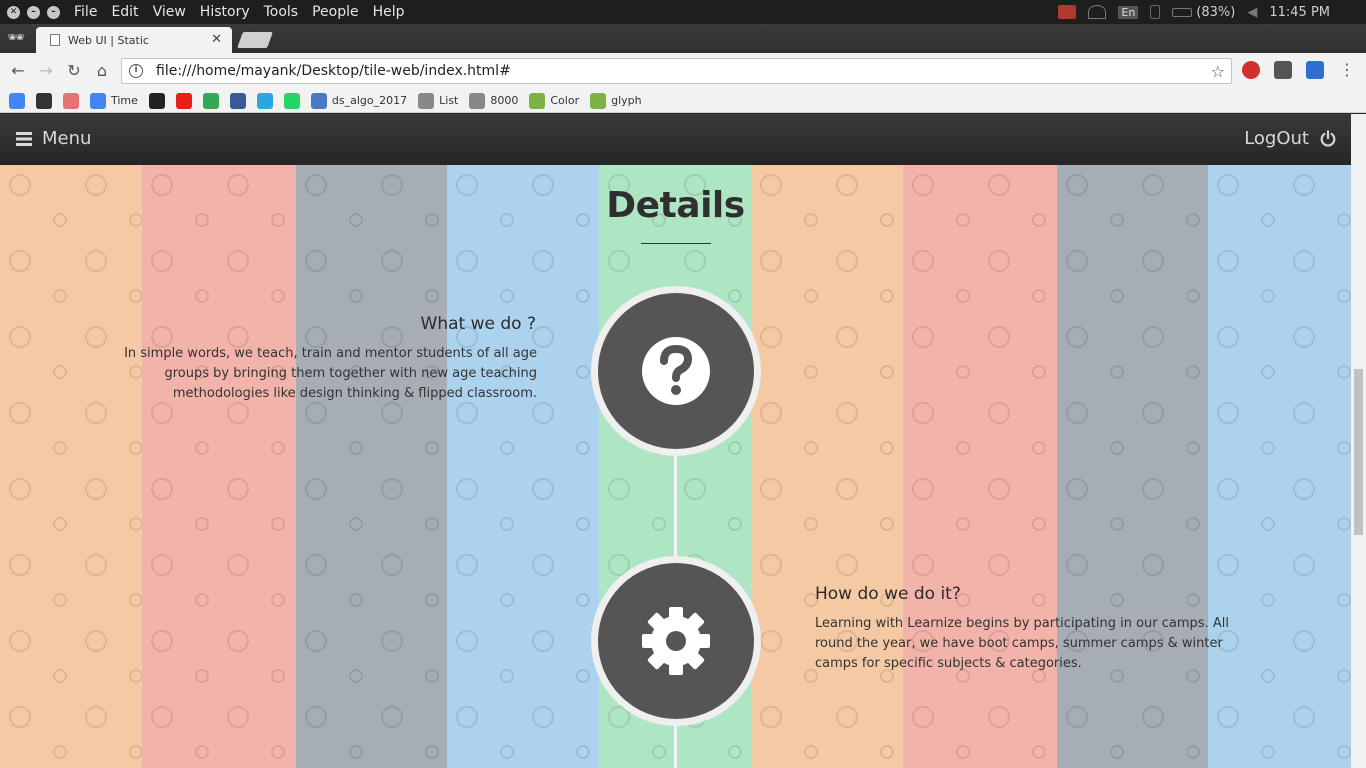 The image size is (1366, 768). Describe the element at coordinates (1252, 12) in the screenshot. I see `volume-icon: ◀` at that location.